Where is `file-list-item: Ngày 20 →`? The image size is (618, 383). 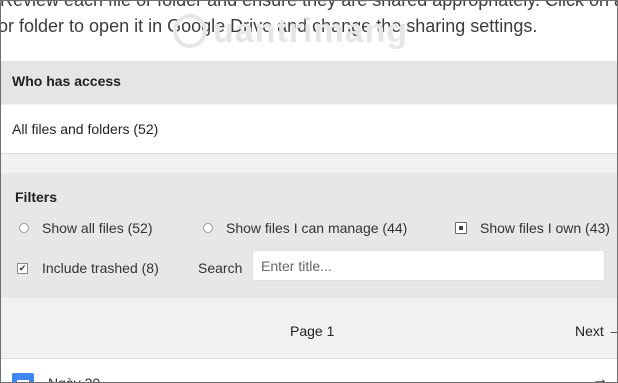 file-list-item: Ngày 20 → is located at coordinates (309, 370).